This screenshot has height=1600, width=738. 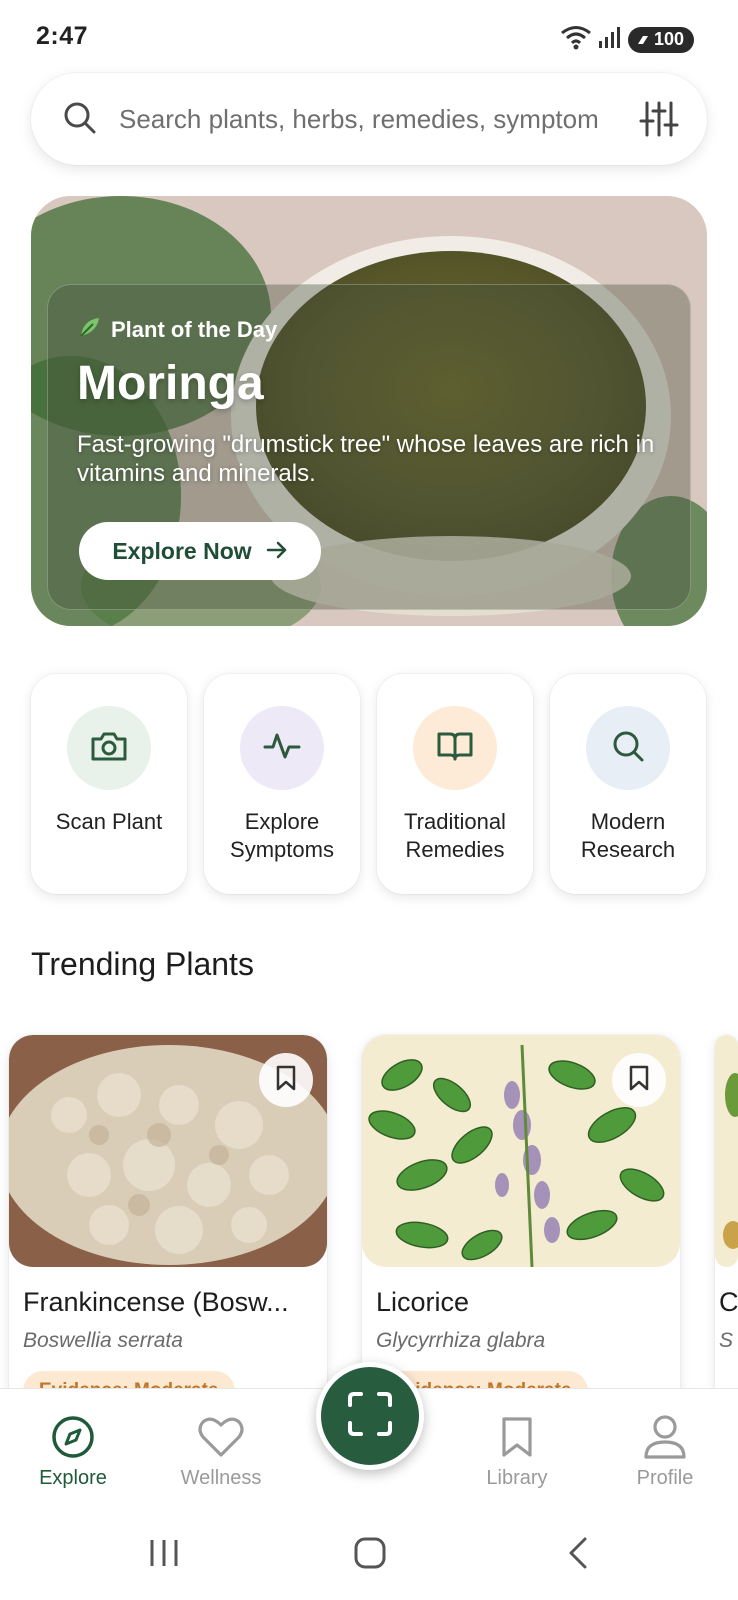 I want to click on sliders-icon, so click(x=659, y=121).